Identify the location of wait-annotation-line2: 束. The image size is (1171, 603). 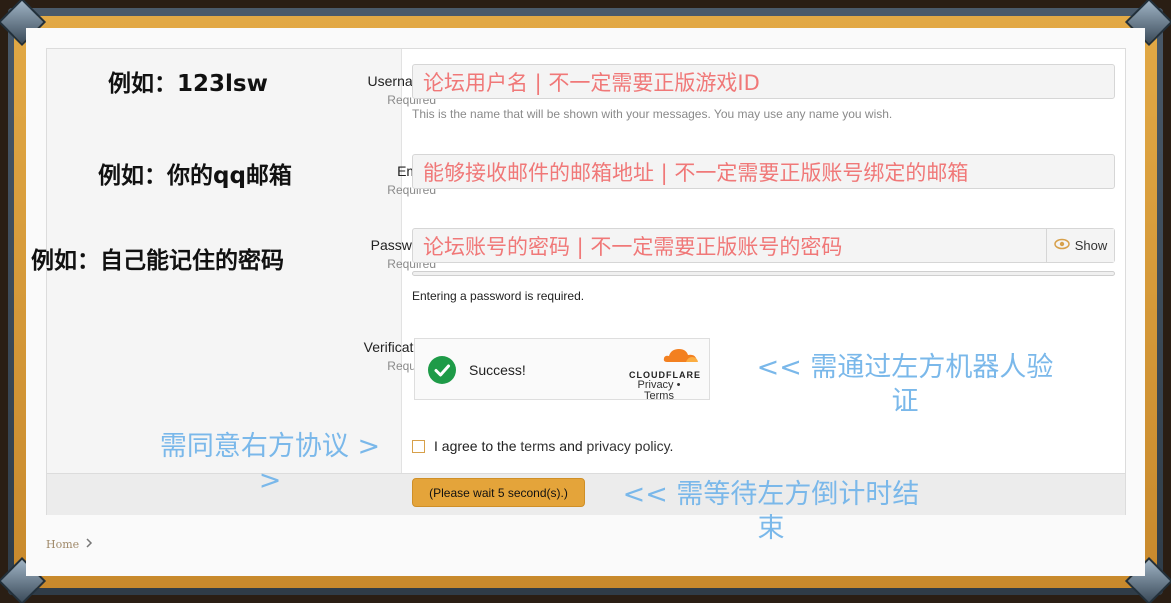
(771, 528).